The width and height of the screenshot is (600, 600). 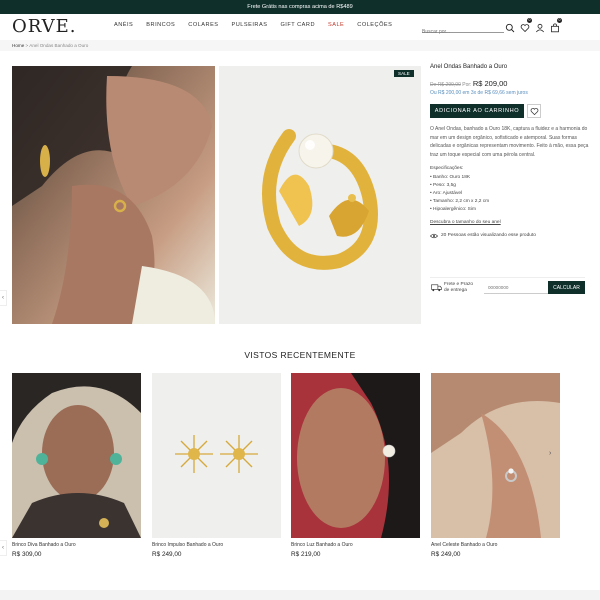 What do you see at coordinates (510, 222) in the screenshot?
I see `size-guide-link: Descubra o tamanho do seu anel` at bounding box center [510, 222].